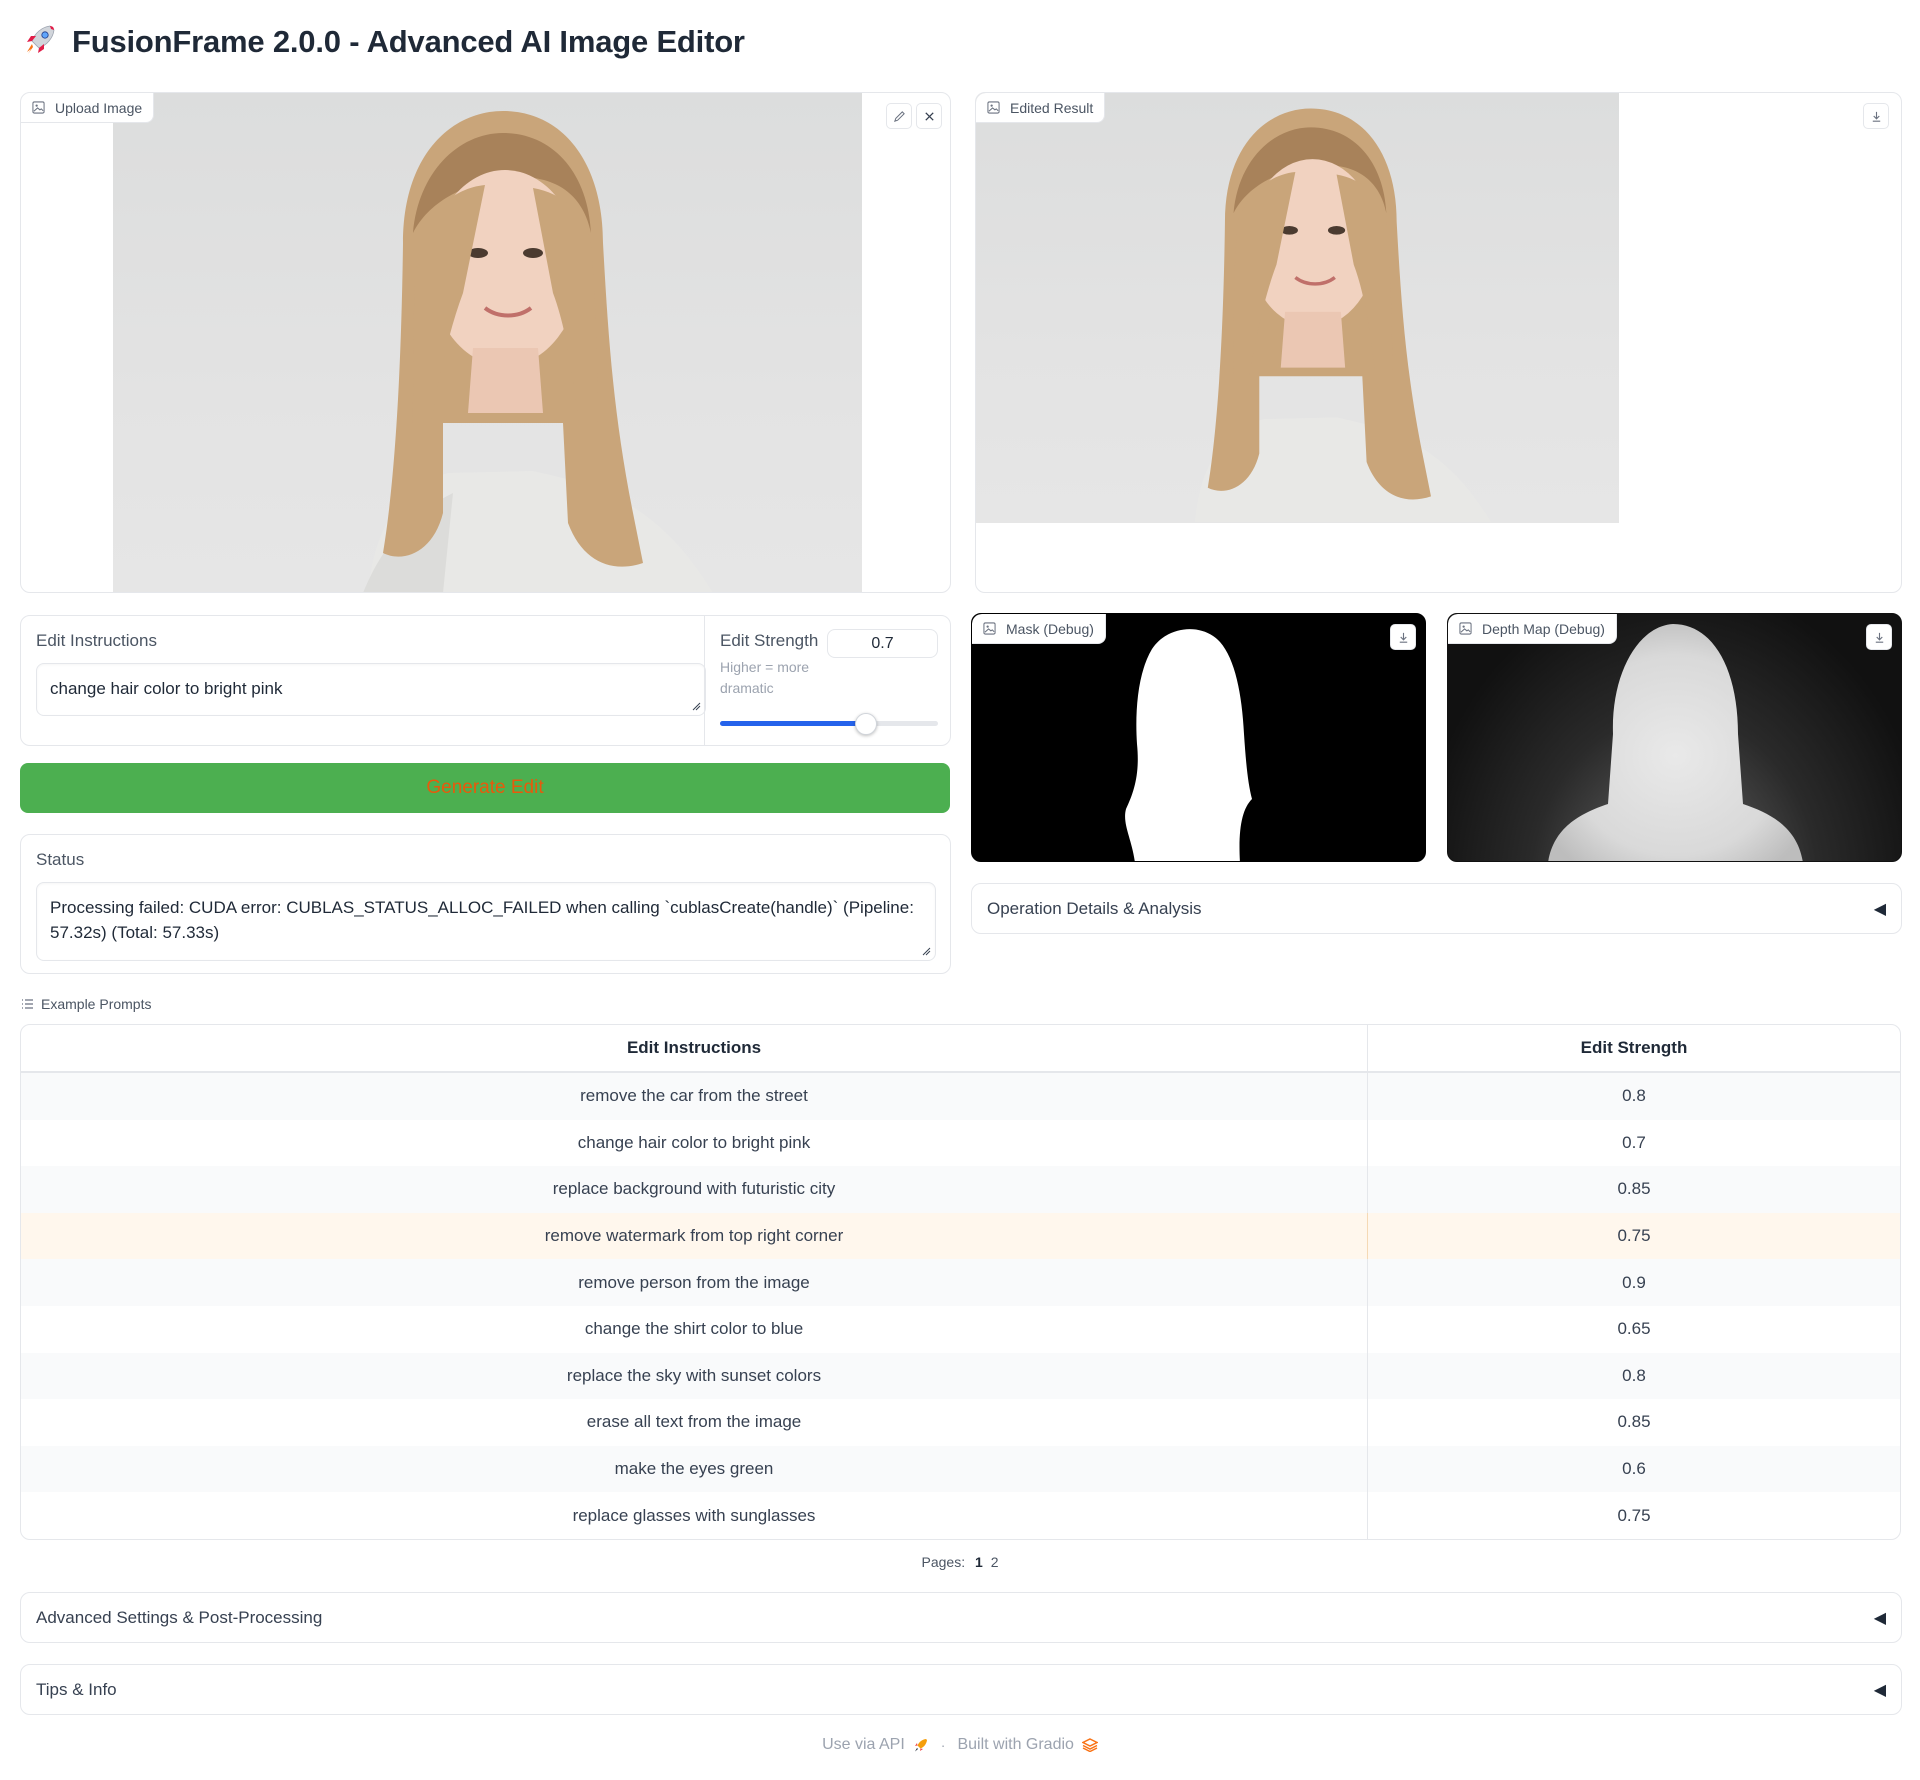  I want to click on upload-image-panel: Upload Image, so click(485, 342).